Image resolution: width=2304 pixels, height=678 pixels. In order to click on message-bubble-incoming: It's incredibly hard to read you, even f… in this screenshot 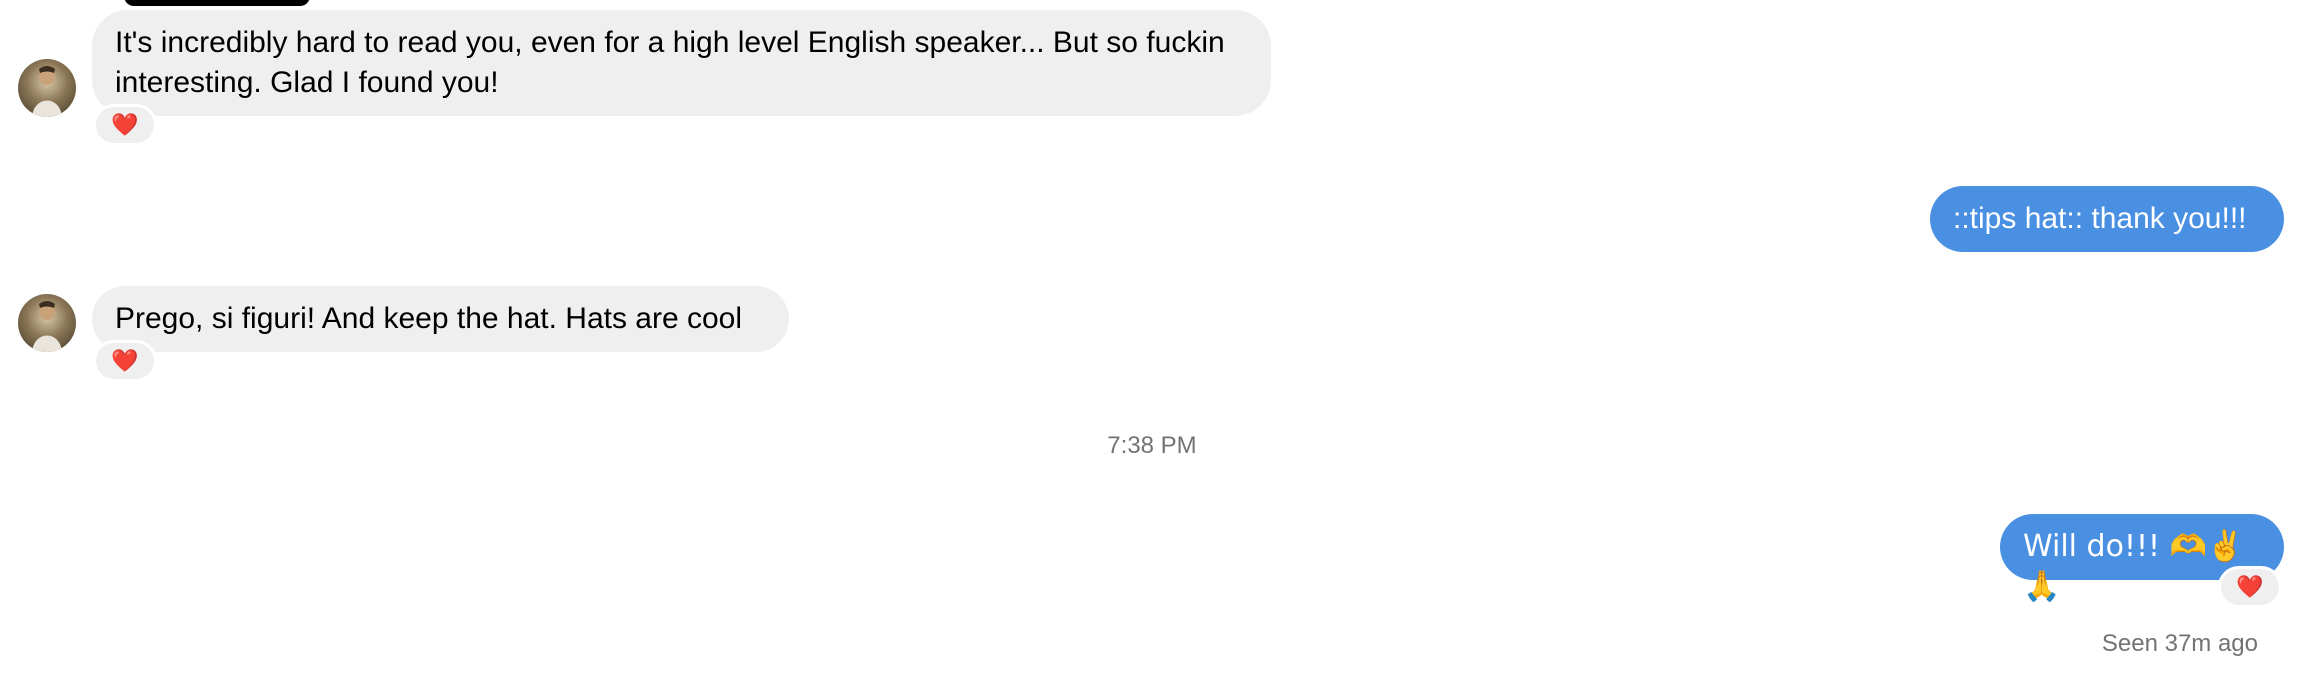, I will do `click(681, 63)`.